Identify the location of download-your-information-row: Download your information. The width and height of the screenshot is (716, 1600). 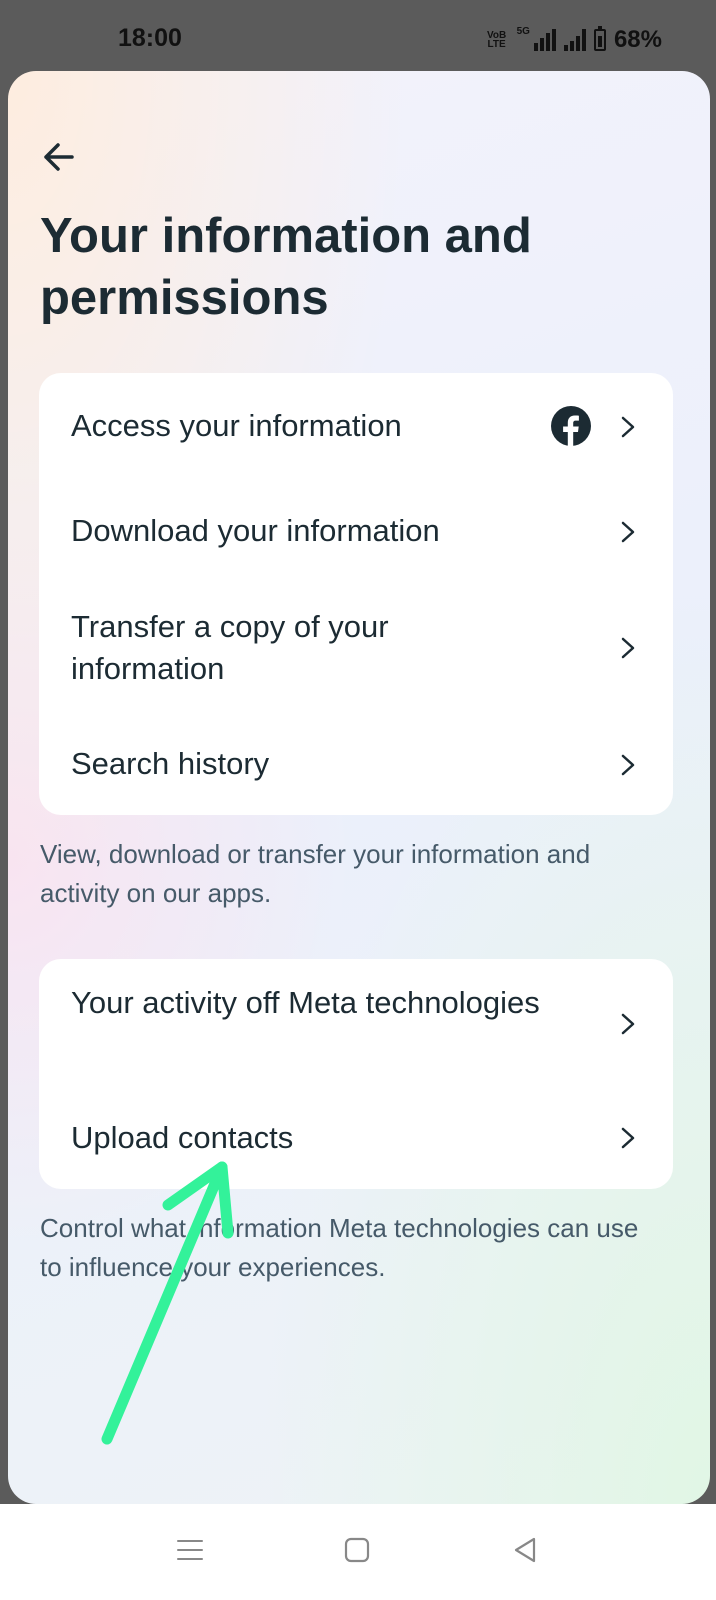
(356, 530).